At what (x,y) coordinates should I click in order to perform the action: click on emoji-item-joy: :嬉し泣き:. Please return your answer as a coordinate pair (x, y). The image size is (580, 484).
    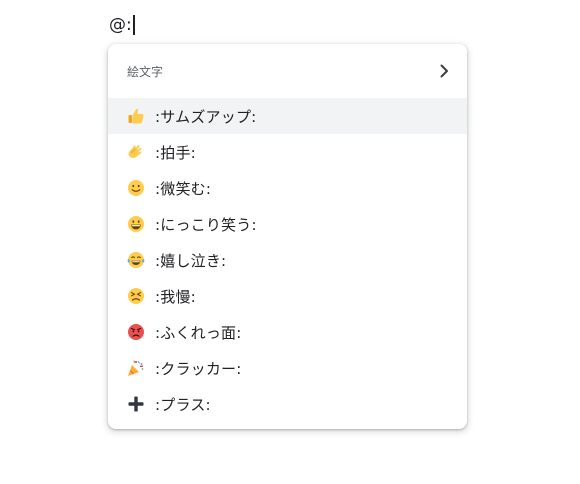
    Looking at the image, I should click on (287, 260).